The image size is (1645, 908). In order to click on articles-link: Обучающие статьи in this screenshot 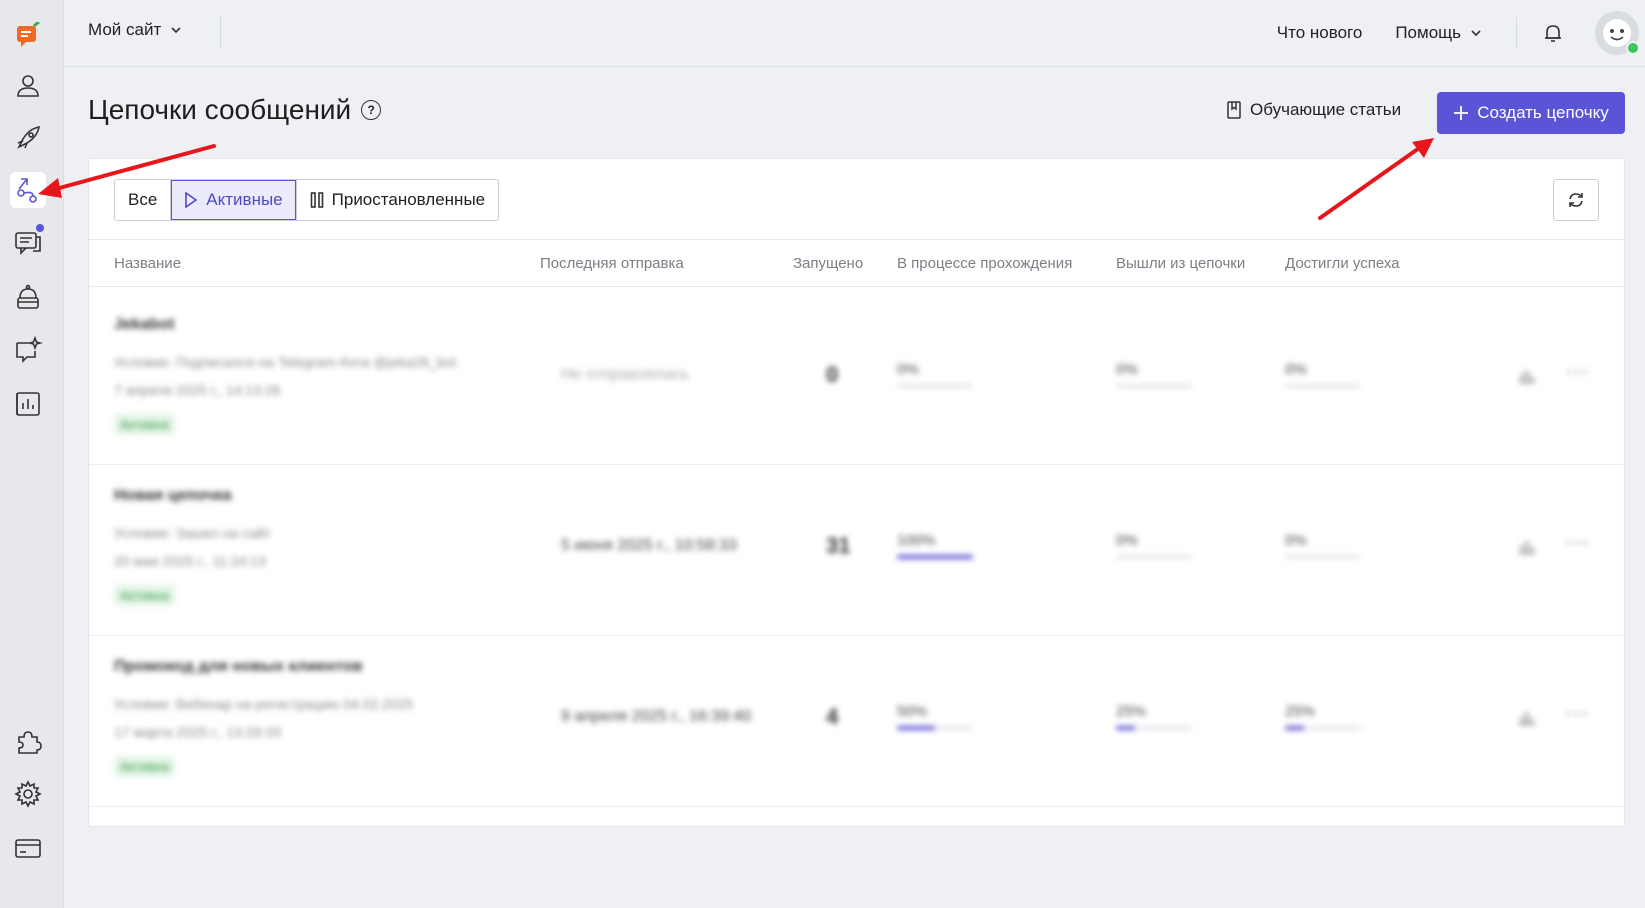, I will do `click(1313, 110)`.